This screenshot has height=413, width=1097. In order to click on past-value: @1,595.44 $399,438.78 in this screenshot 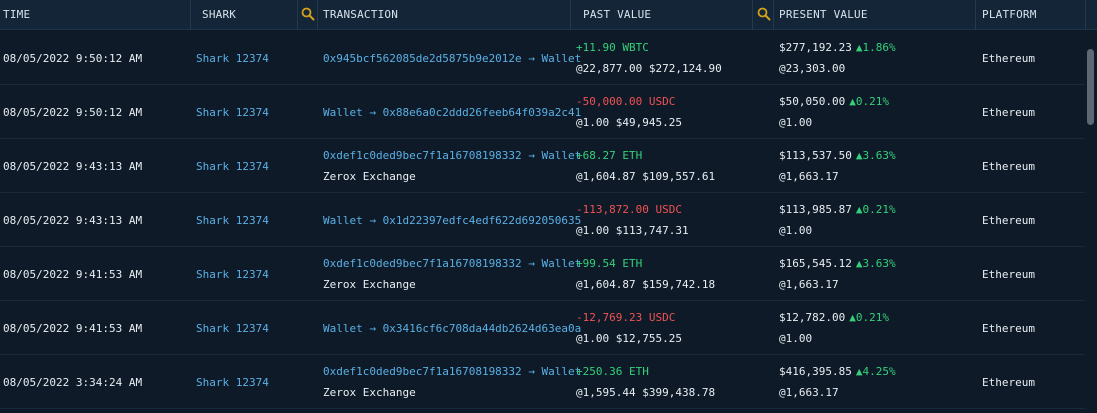, I will do `click(646, 392)`.